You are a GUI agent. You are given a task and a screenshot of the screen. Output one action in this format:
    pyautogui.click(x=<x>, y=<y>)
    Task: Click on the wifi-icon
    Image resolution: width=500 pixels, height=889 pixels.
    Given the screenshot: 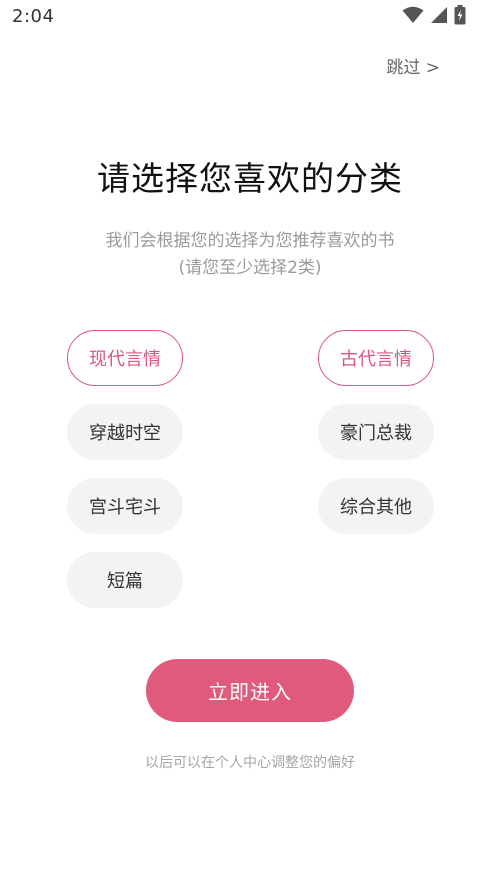 What is the action you would take?
    pyautogui.click(x=413, y=17)
    